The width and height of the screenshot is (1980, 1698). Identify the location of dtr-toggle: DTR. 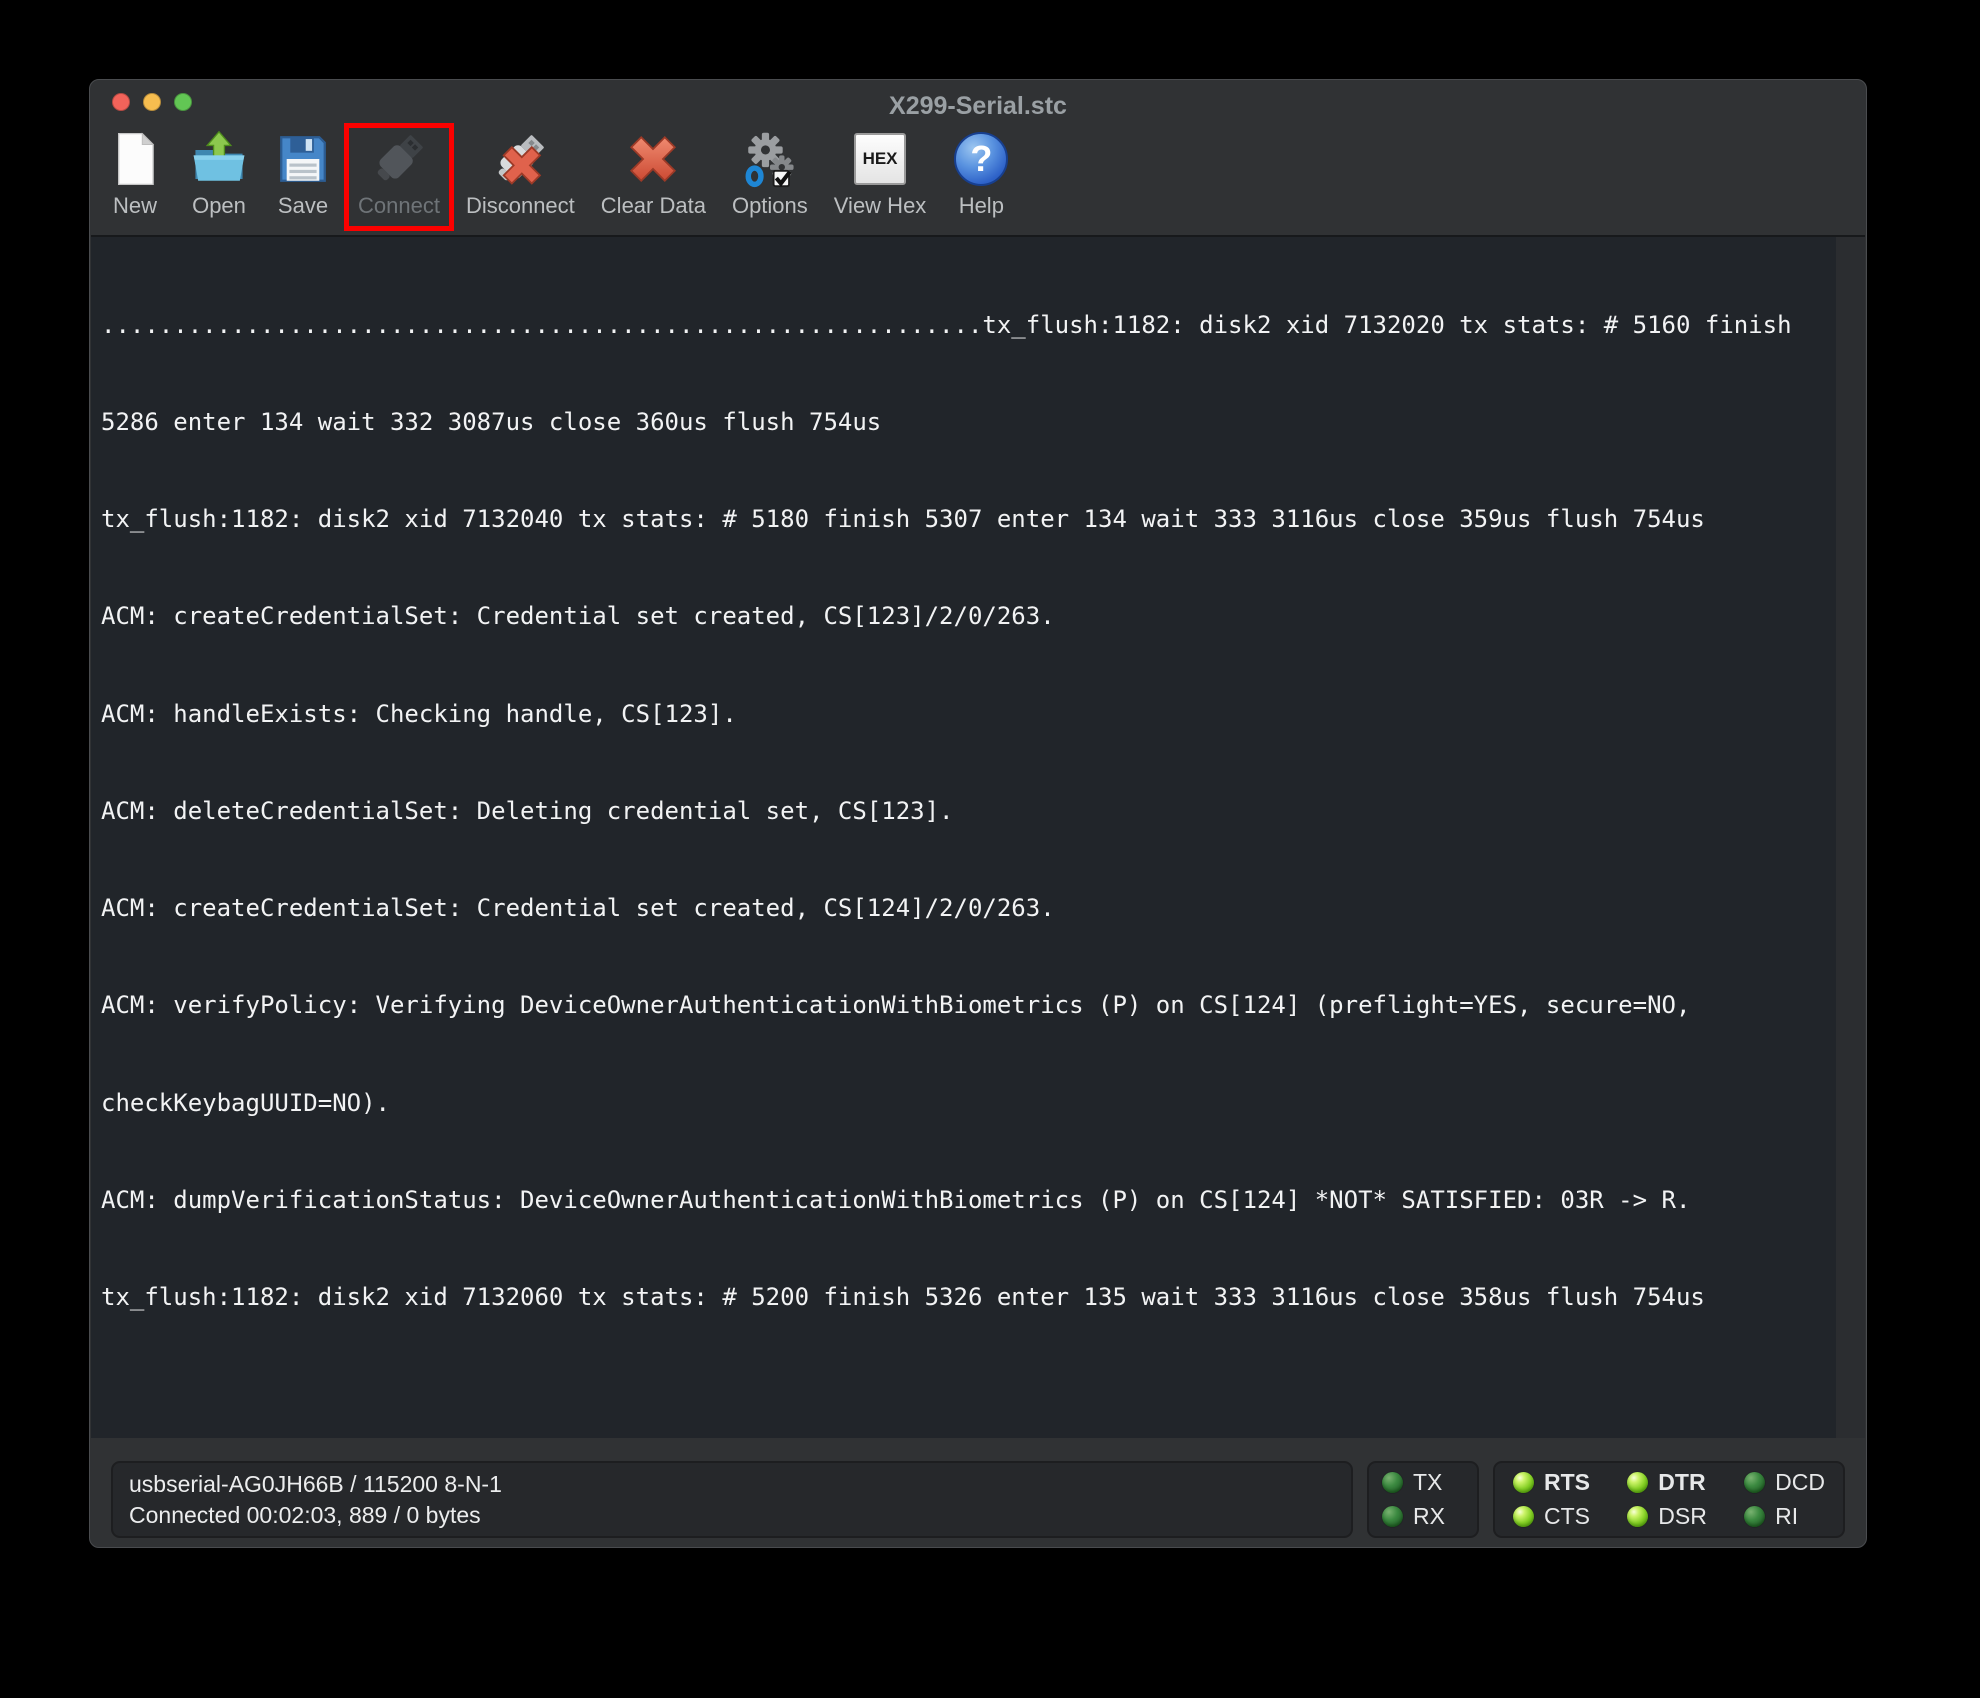
(1667, 1482).